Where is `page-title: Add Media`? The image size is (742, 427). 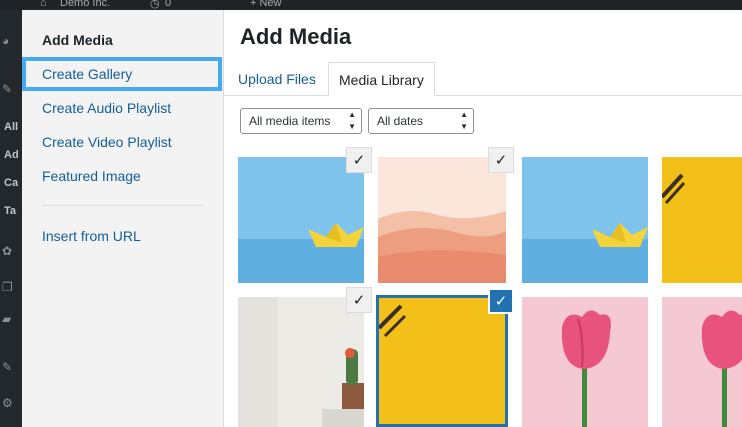 page-title: Add Media is located at coordinates (296, 36).